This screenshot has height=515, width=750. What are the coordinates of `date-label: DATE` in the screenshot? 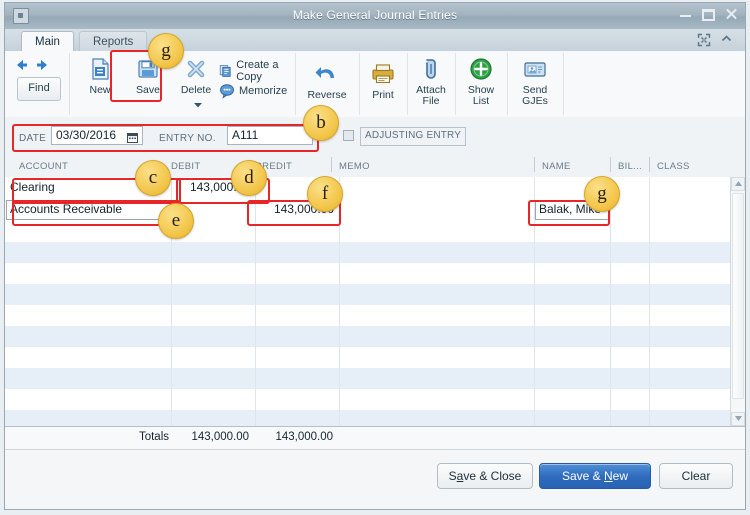 It's located at (33, 138).